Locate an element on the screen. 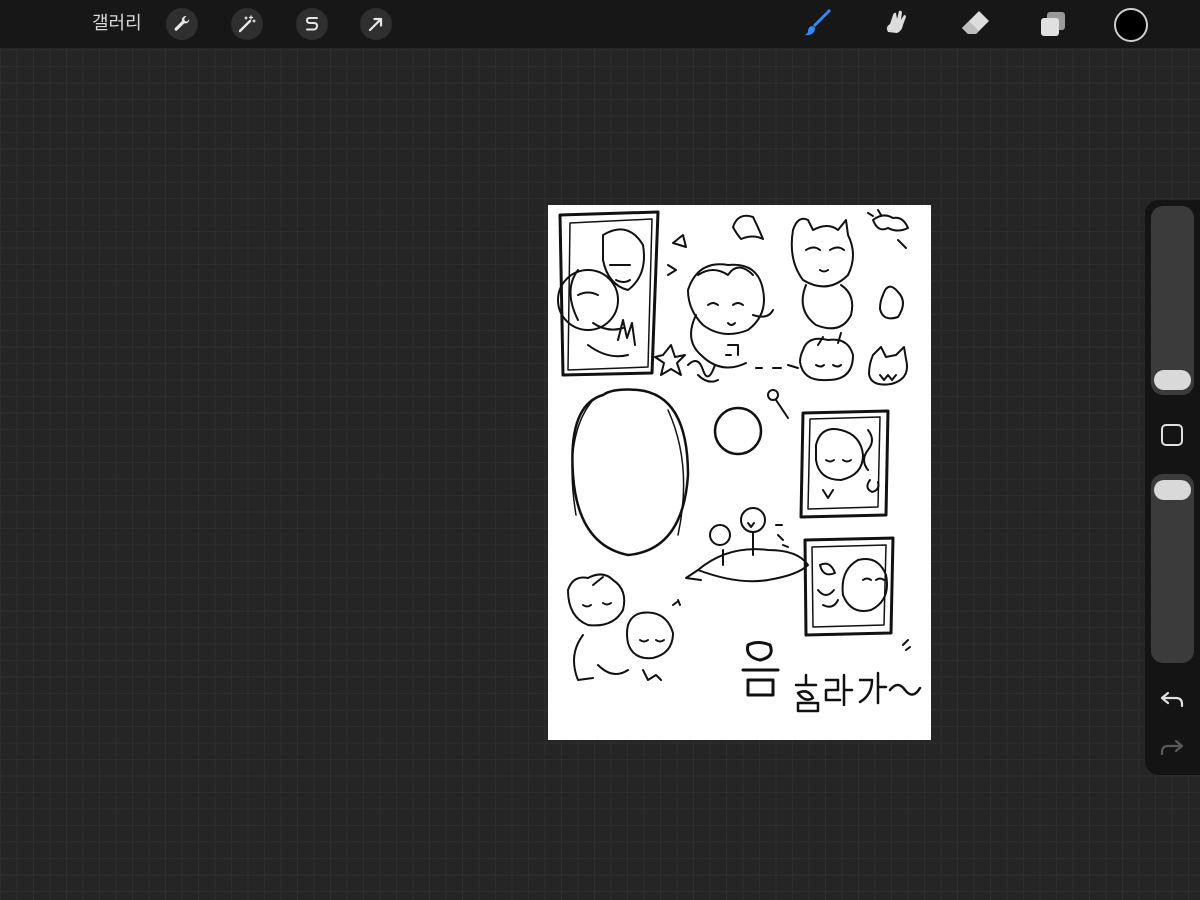 This screenshot has width=1200, height=900. eraser-icon is located at coordinates (975, 24).